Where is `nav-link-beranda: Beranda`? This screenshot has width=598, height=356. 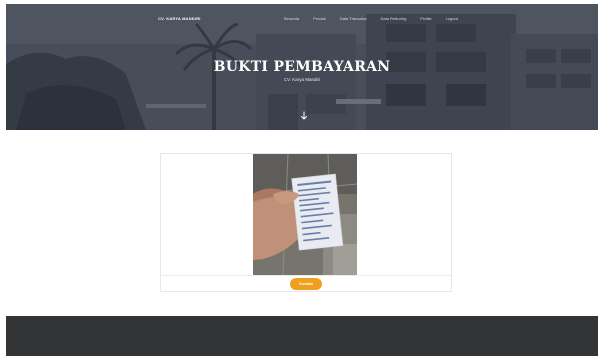
nav-link-beranda: Beranda is located at coordinates (291, 18).